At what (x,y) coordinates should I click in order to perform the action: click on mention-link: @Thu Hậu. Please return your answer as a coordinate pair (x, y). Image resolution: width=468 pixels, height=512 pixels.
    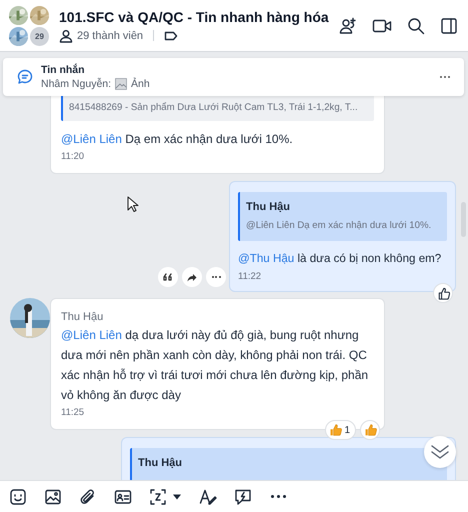
    Looking at the image, I should click on (266, 258).